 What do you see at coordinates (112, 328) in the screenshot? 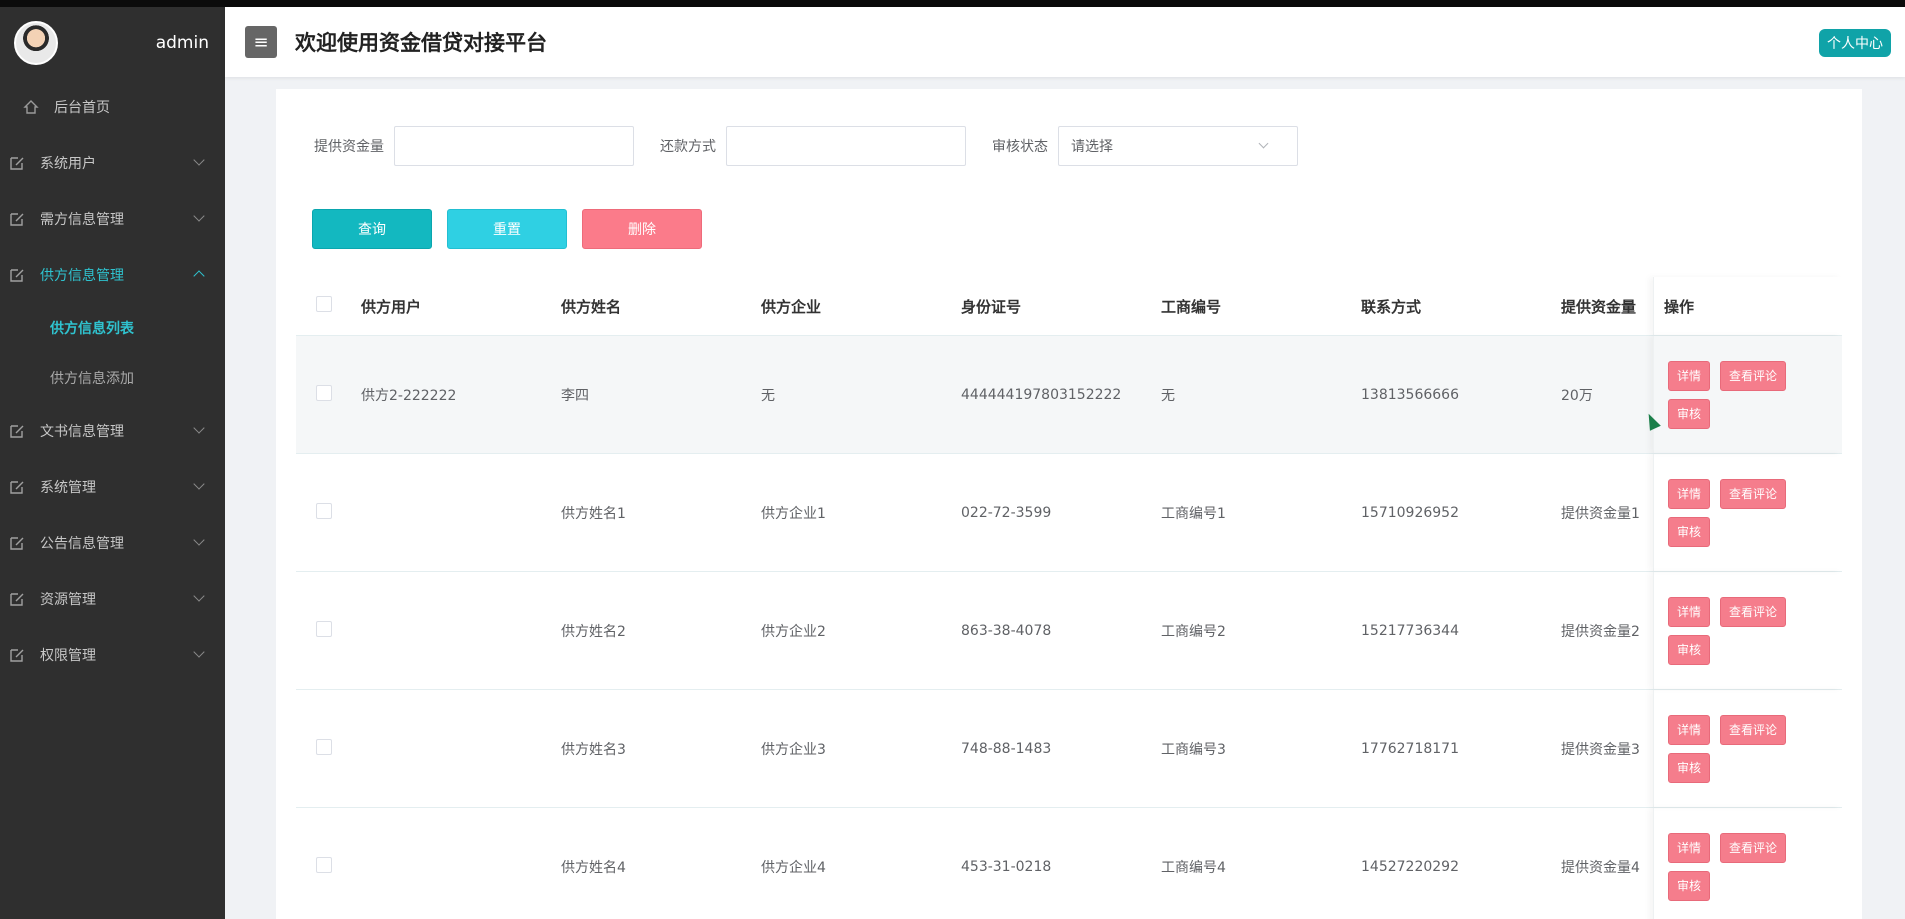
I see `sidebar-subitem-supply-list: 供方信息列表` at bounding box center [112, 328].